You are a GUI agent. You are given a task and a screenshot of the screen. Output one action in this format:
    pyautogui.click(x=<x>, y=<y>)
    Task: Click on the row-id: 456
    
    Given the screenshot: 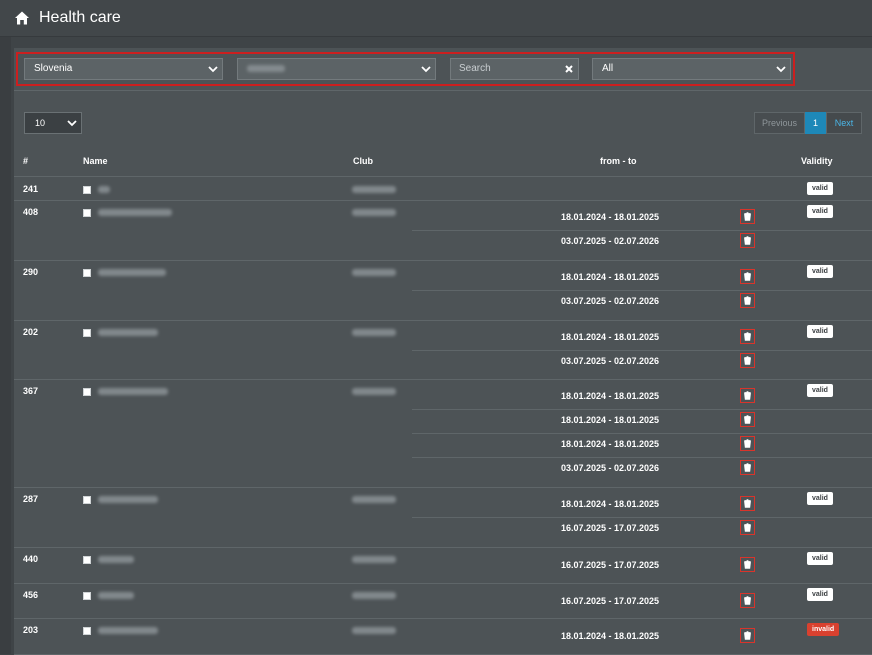 What is the action you would take?
    pyautogui.click(x=31, y=595)
    